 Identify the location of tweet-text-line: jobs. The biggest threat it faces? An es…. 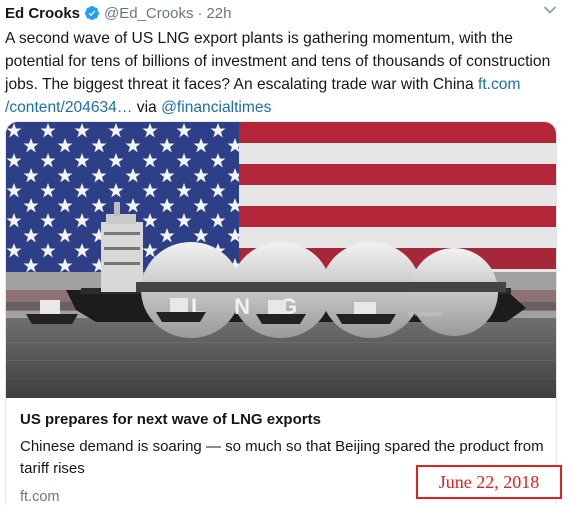
(241, 84).